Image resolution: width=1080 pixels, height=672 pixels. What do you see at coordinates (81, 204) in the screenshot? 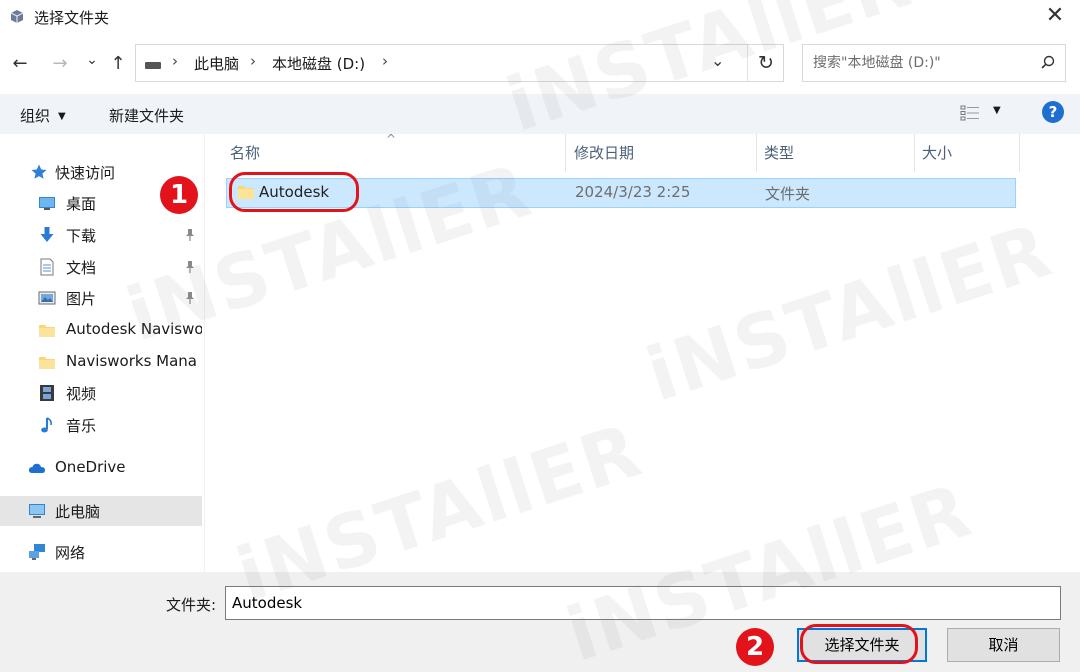
I see `sidebar-item-label: 桌面` at bounding box center [81, 204].